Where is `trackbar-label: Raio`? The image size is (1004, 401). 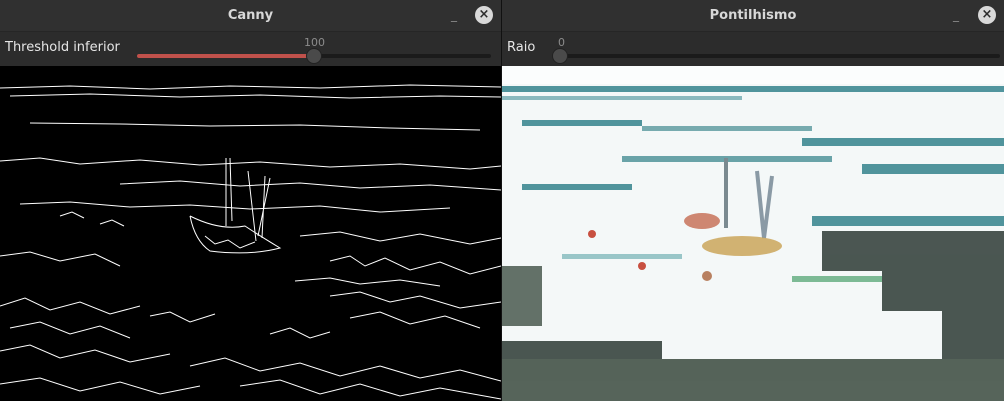
trackbar-label: Raio is located at coordinates (521, 47).